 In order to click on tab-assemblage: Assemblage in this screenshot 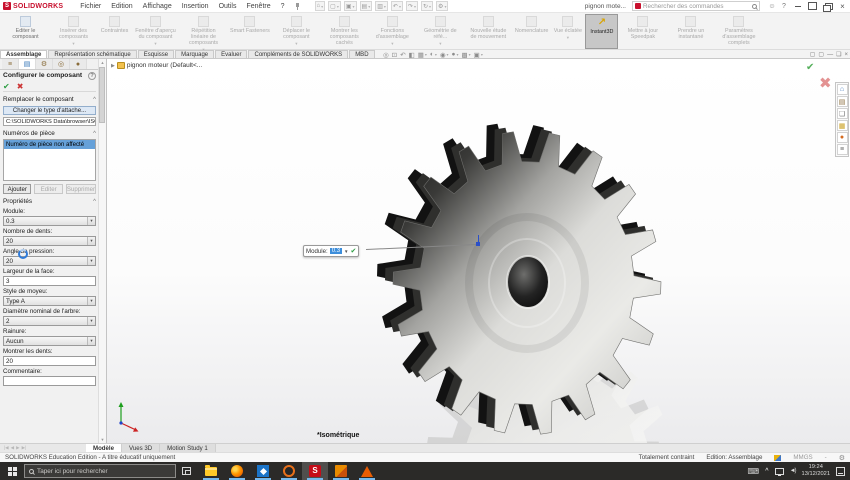, I will do `click(24, 54)`.